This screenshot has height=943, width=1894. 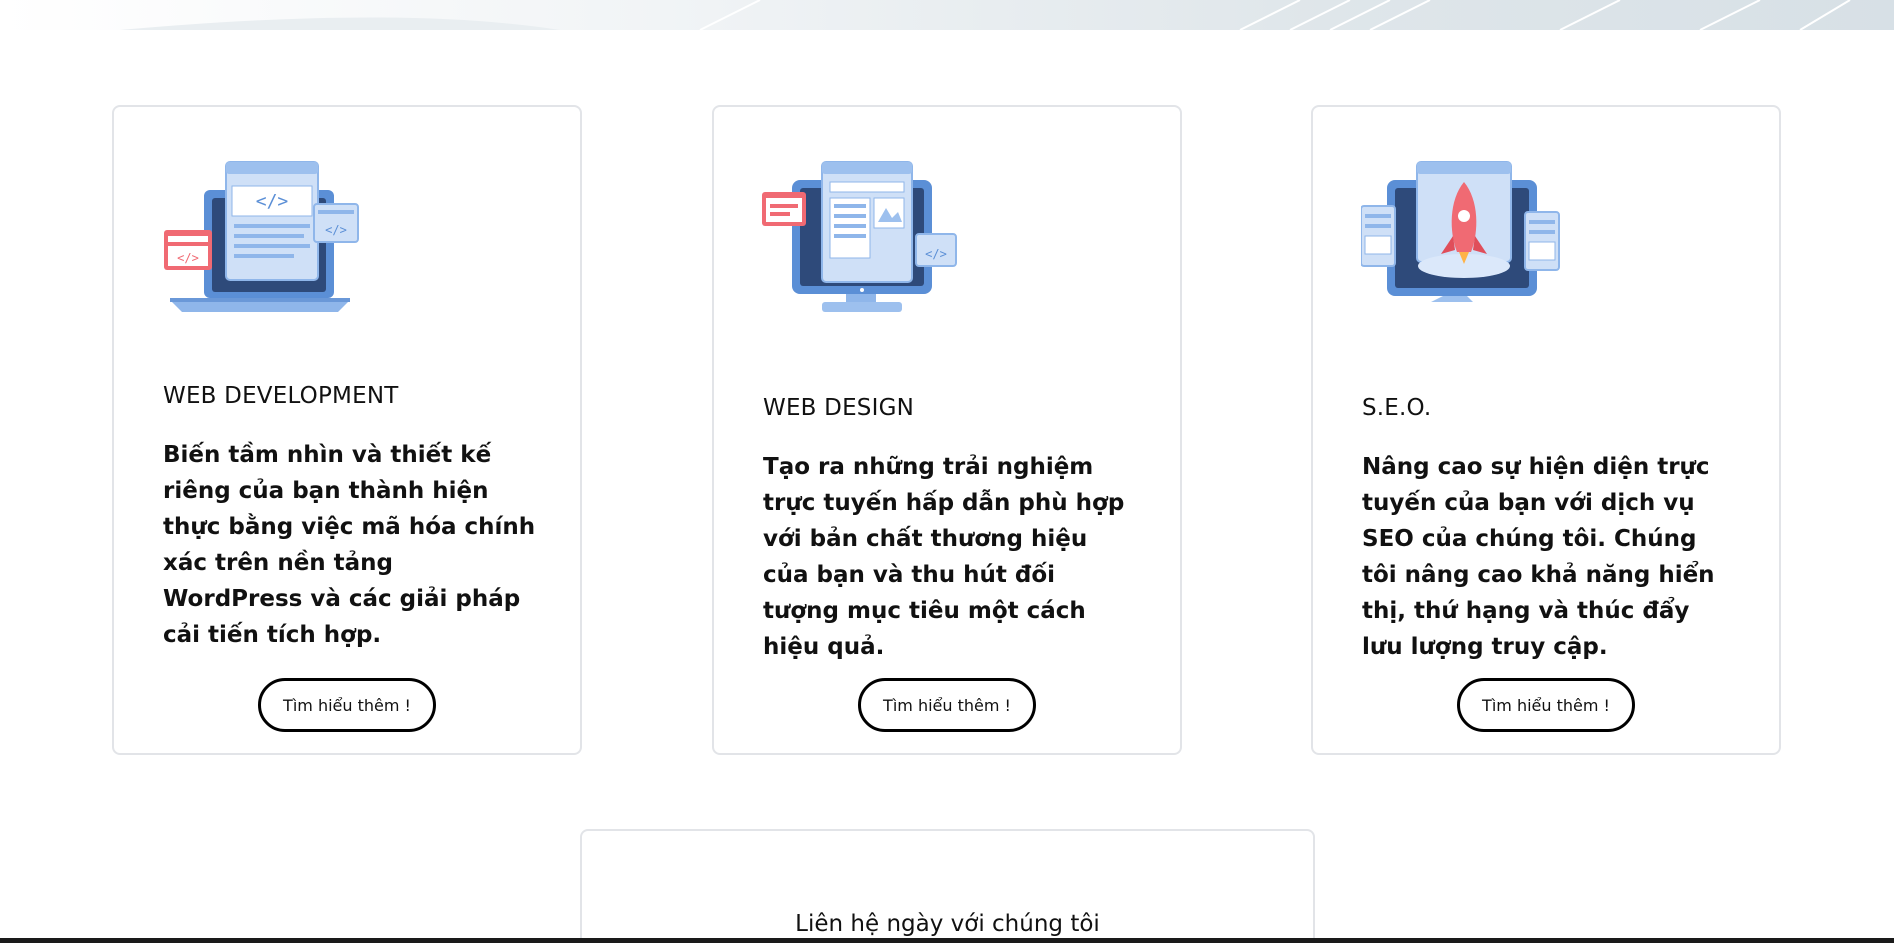 I want to click on web-development-laptop-code-icon: </> </> </>, so click(x=262, y=237).